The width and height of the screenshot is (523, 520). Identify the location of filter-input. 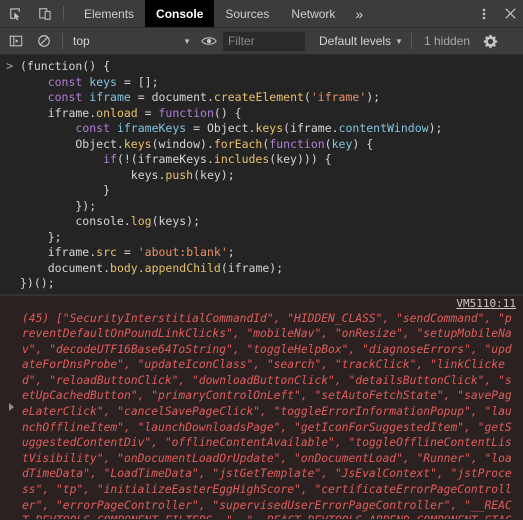
(264, 41).